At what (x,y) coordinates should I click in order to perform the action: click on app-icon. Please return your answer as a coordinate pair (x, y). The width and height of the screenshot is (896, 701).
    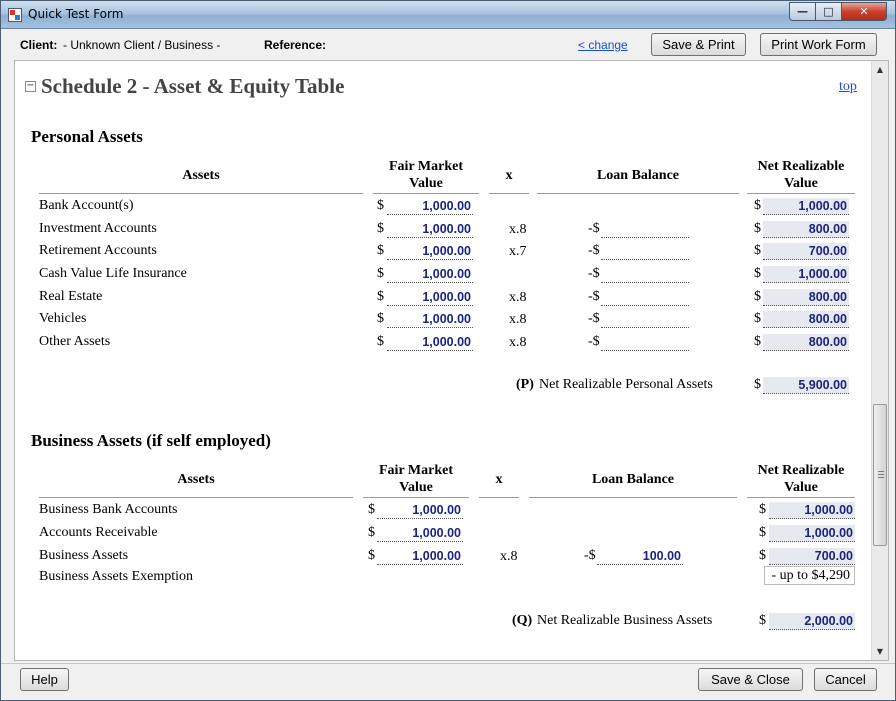
    Looking at the image, I should click on (15, 15).